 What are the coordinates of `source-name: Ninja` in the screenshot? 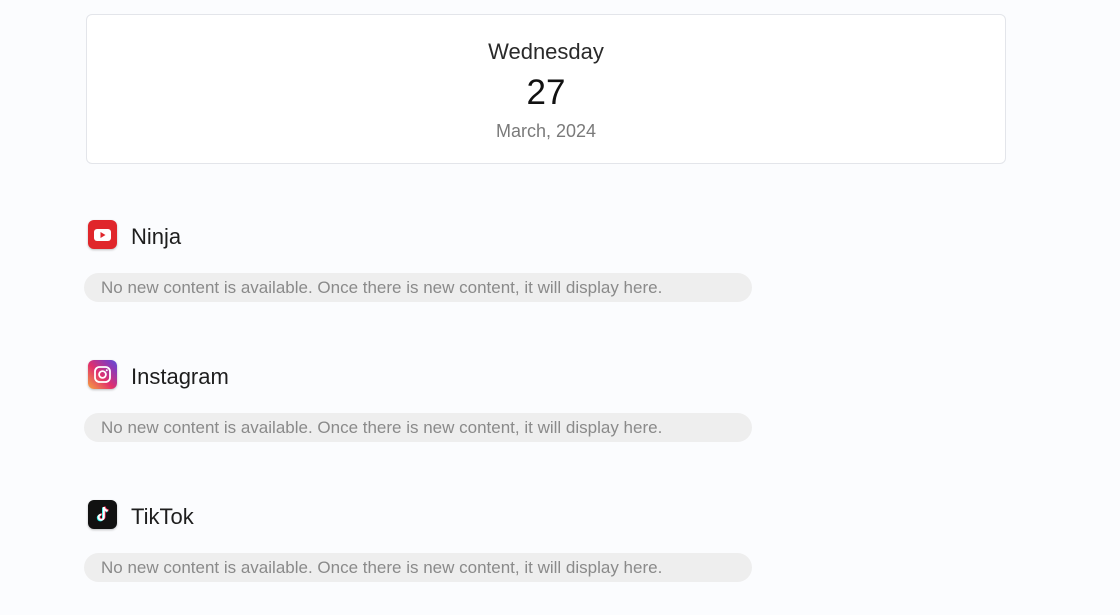 It's located at (156, 236).